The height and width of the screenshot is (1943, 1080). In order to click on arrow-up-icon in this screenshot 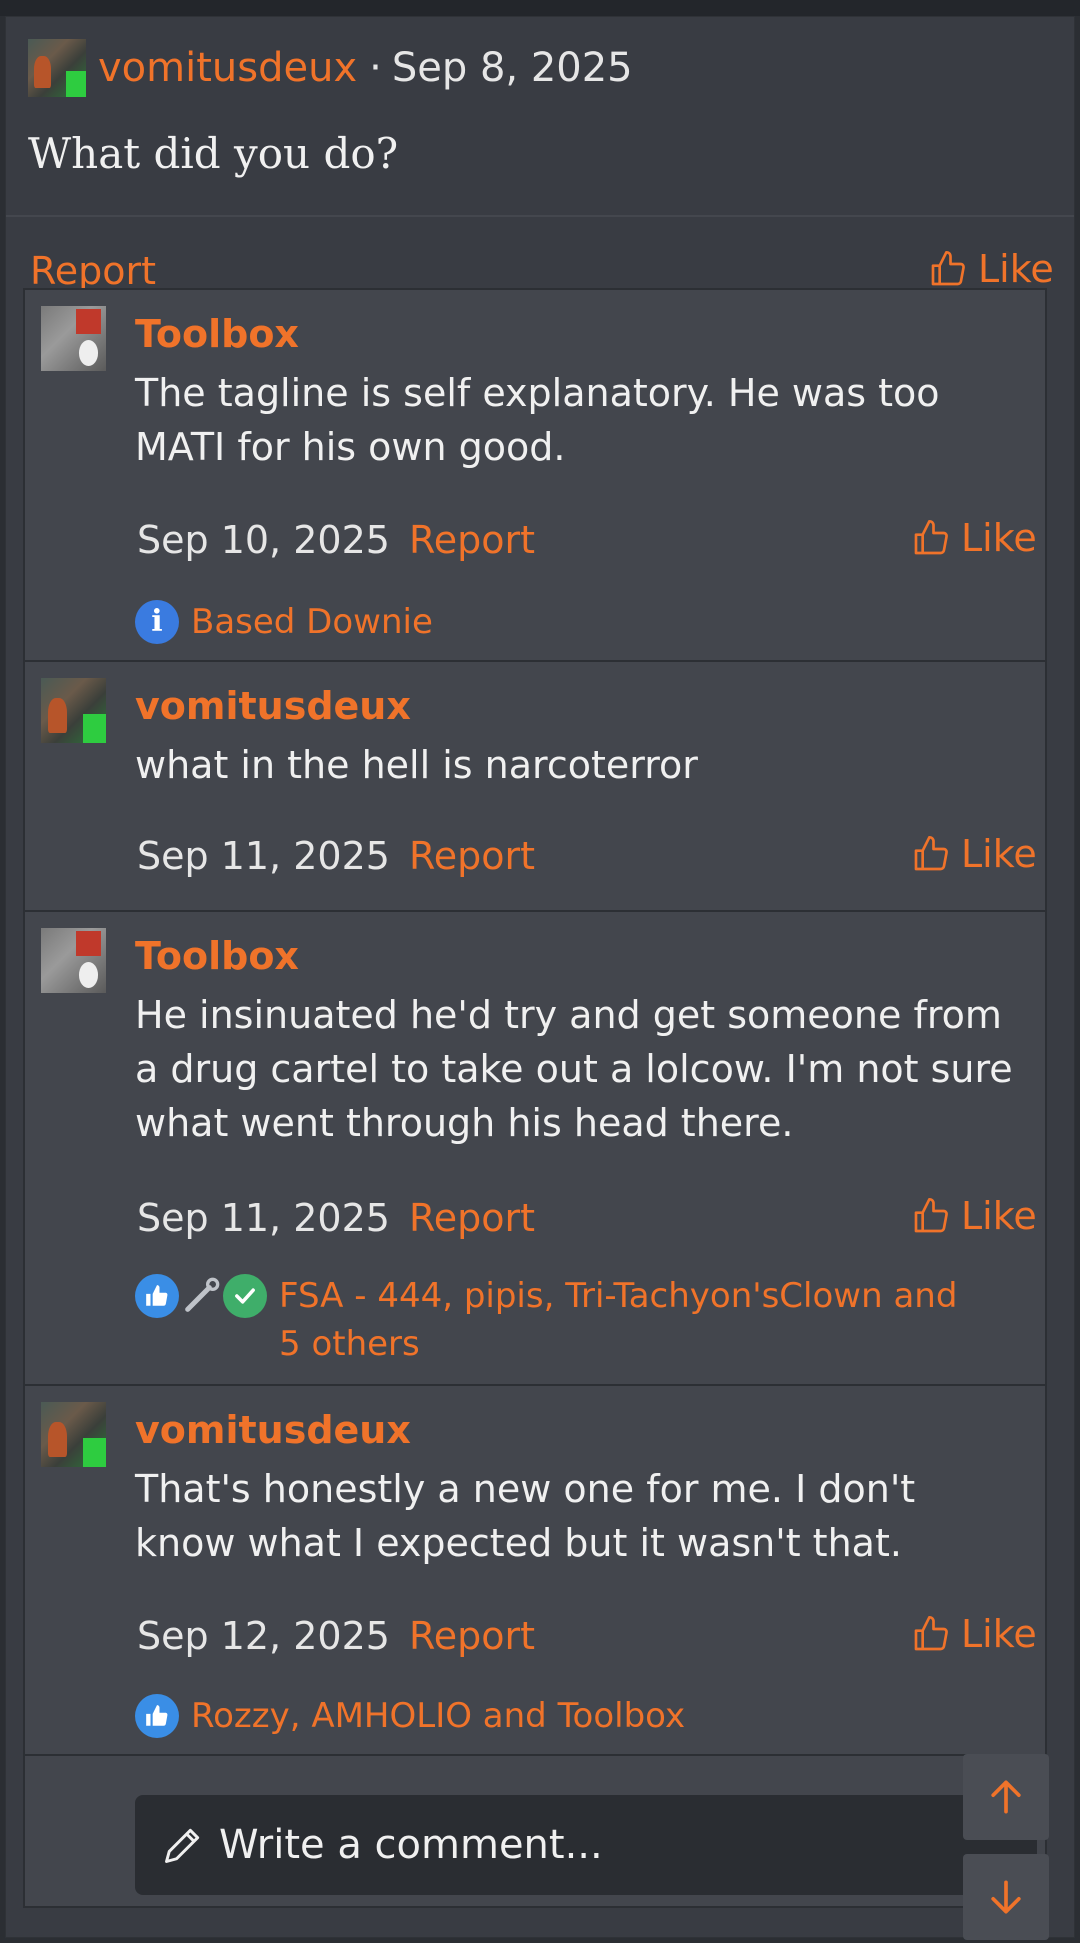, I will do `click(1006, 1797)`.